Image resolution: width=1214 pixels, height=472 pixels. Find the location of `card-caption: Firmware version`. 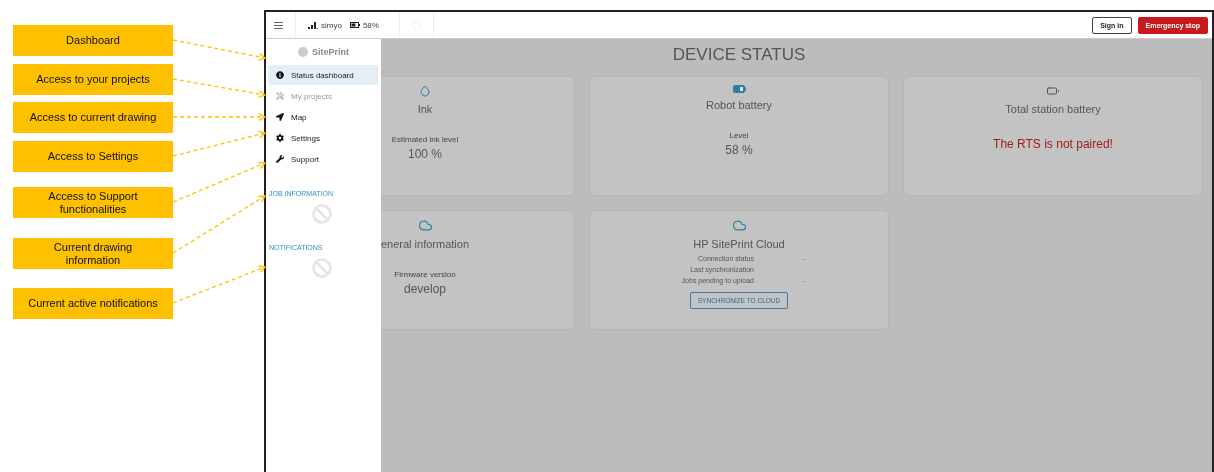

card-caption: Firmware version is located at coordinates (425, 274).